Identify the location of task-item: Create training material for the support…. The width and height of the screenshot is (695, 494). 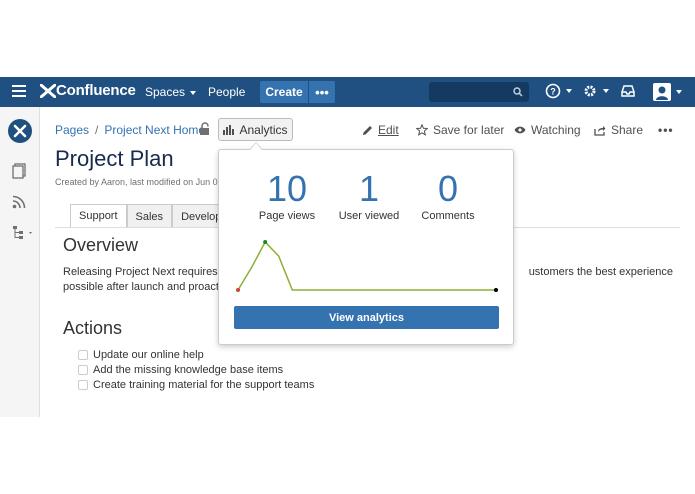
(196, 385).